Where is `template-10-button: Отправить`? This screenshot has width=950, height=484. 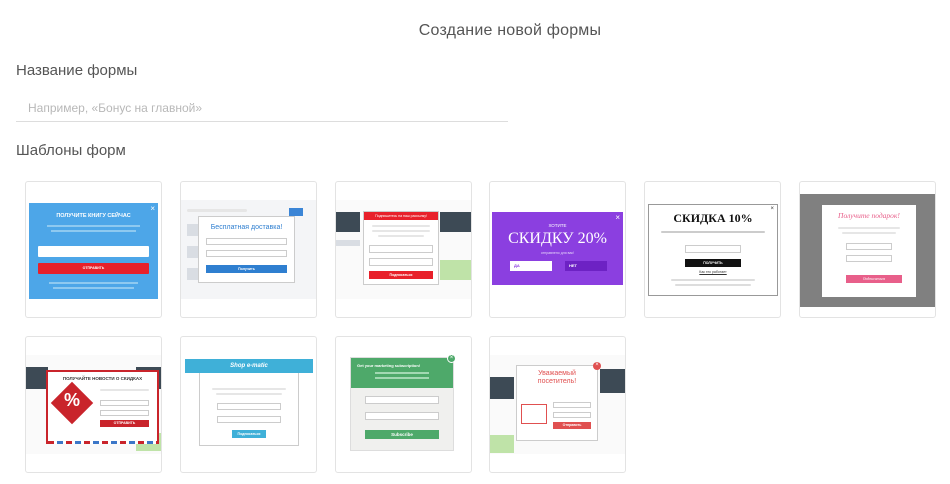 template-10-button: Отправить is located at coordinates (572, 425).